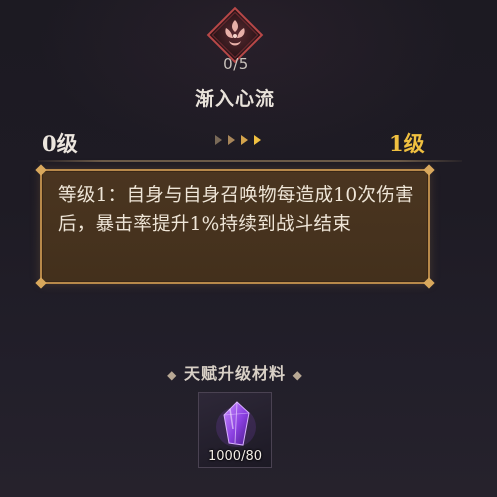  What do you see at coordinates (407, 143) in the screenshot?
I see `next-level-label: 1级` at bounding box center [407, 143].